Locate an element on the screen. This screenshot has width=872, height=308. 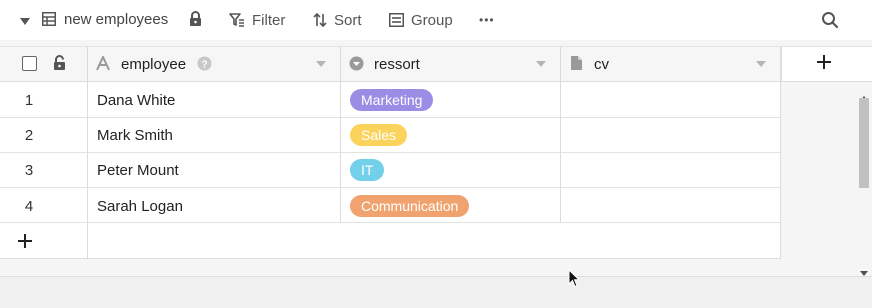
group-button: Group is located at coordinates (421, 20).